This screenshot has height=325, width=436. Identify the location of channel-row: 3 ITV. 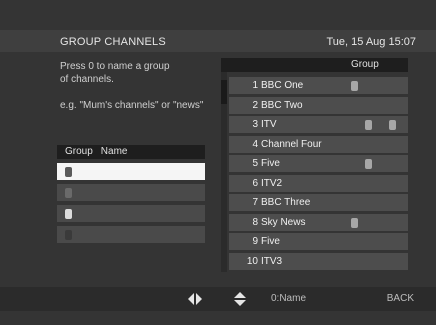
(318, 124).